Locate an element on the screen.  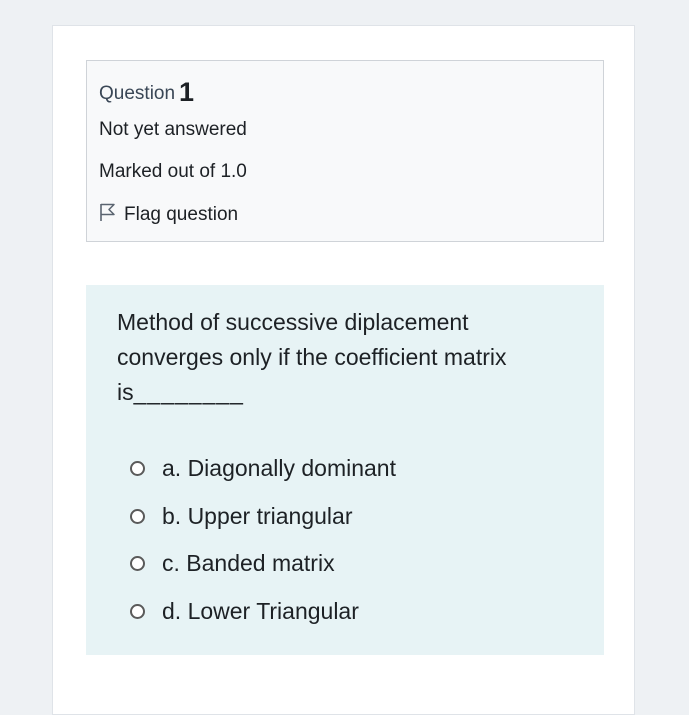
question-grade: Marked out of 1.0 is located at coordinates (173, 171).